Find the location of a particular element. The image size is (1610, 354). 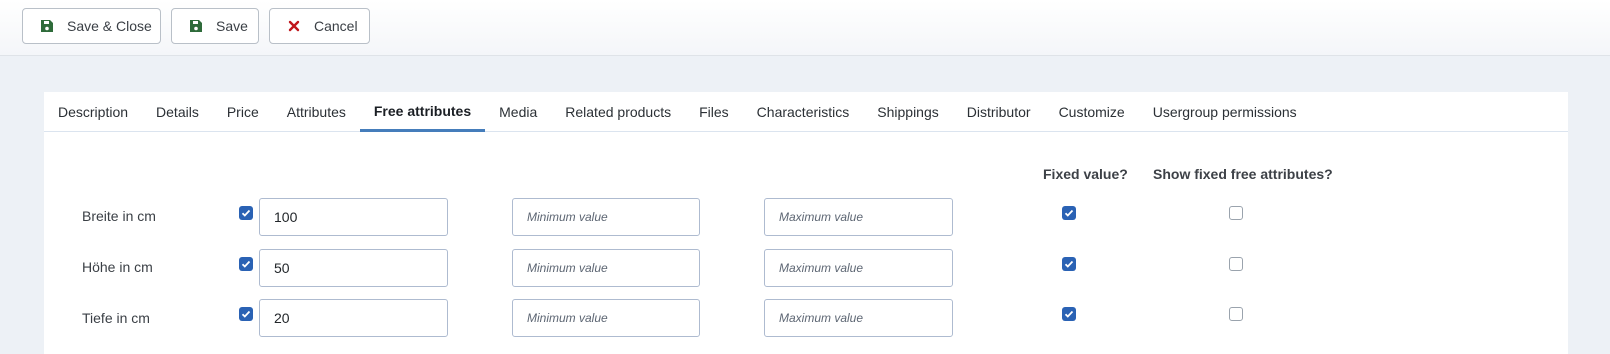

tab-description: Description is located at coordinates (93, 112).